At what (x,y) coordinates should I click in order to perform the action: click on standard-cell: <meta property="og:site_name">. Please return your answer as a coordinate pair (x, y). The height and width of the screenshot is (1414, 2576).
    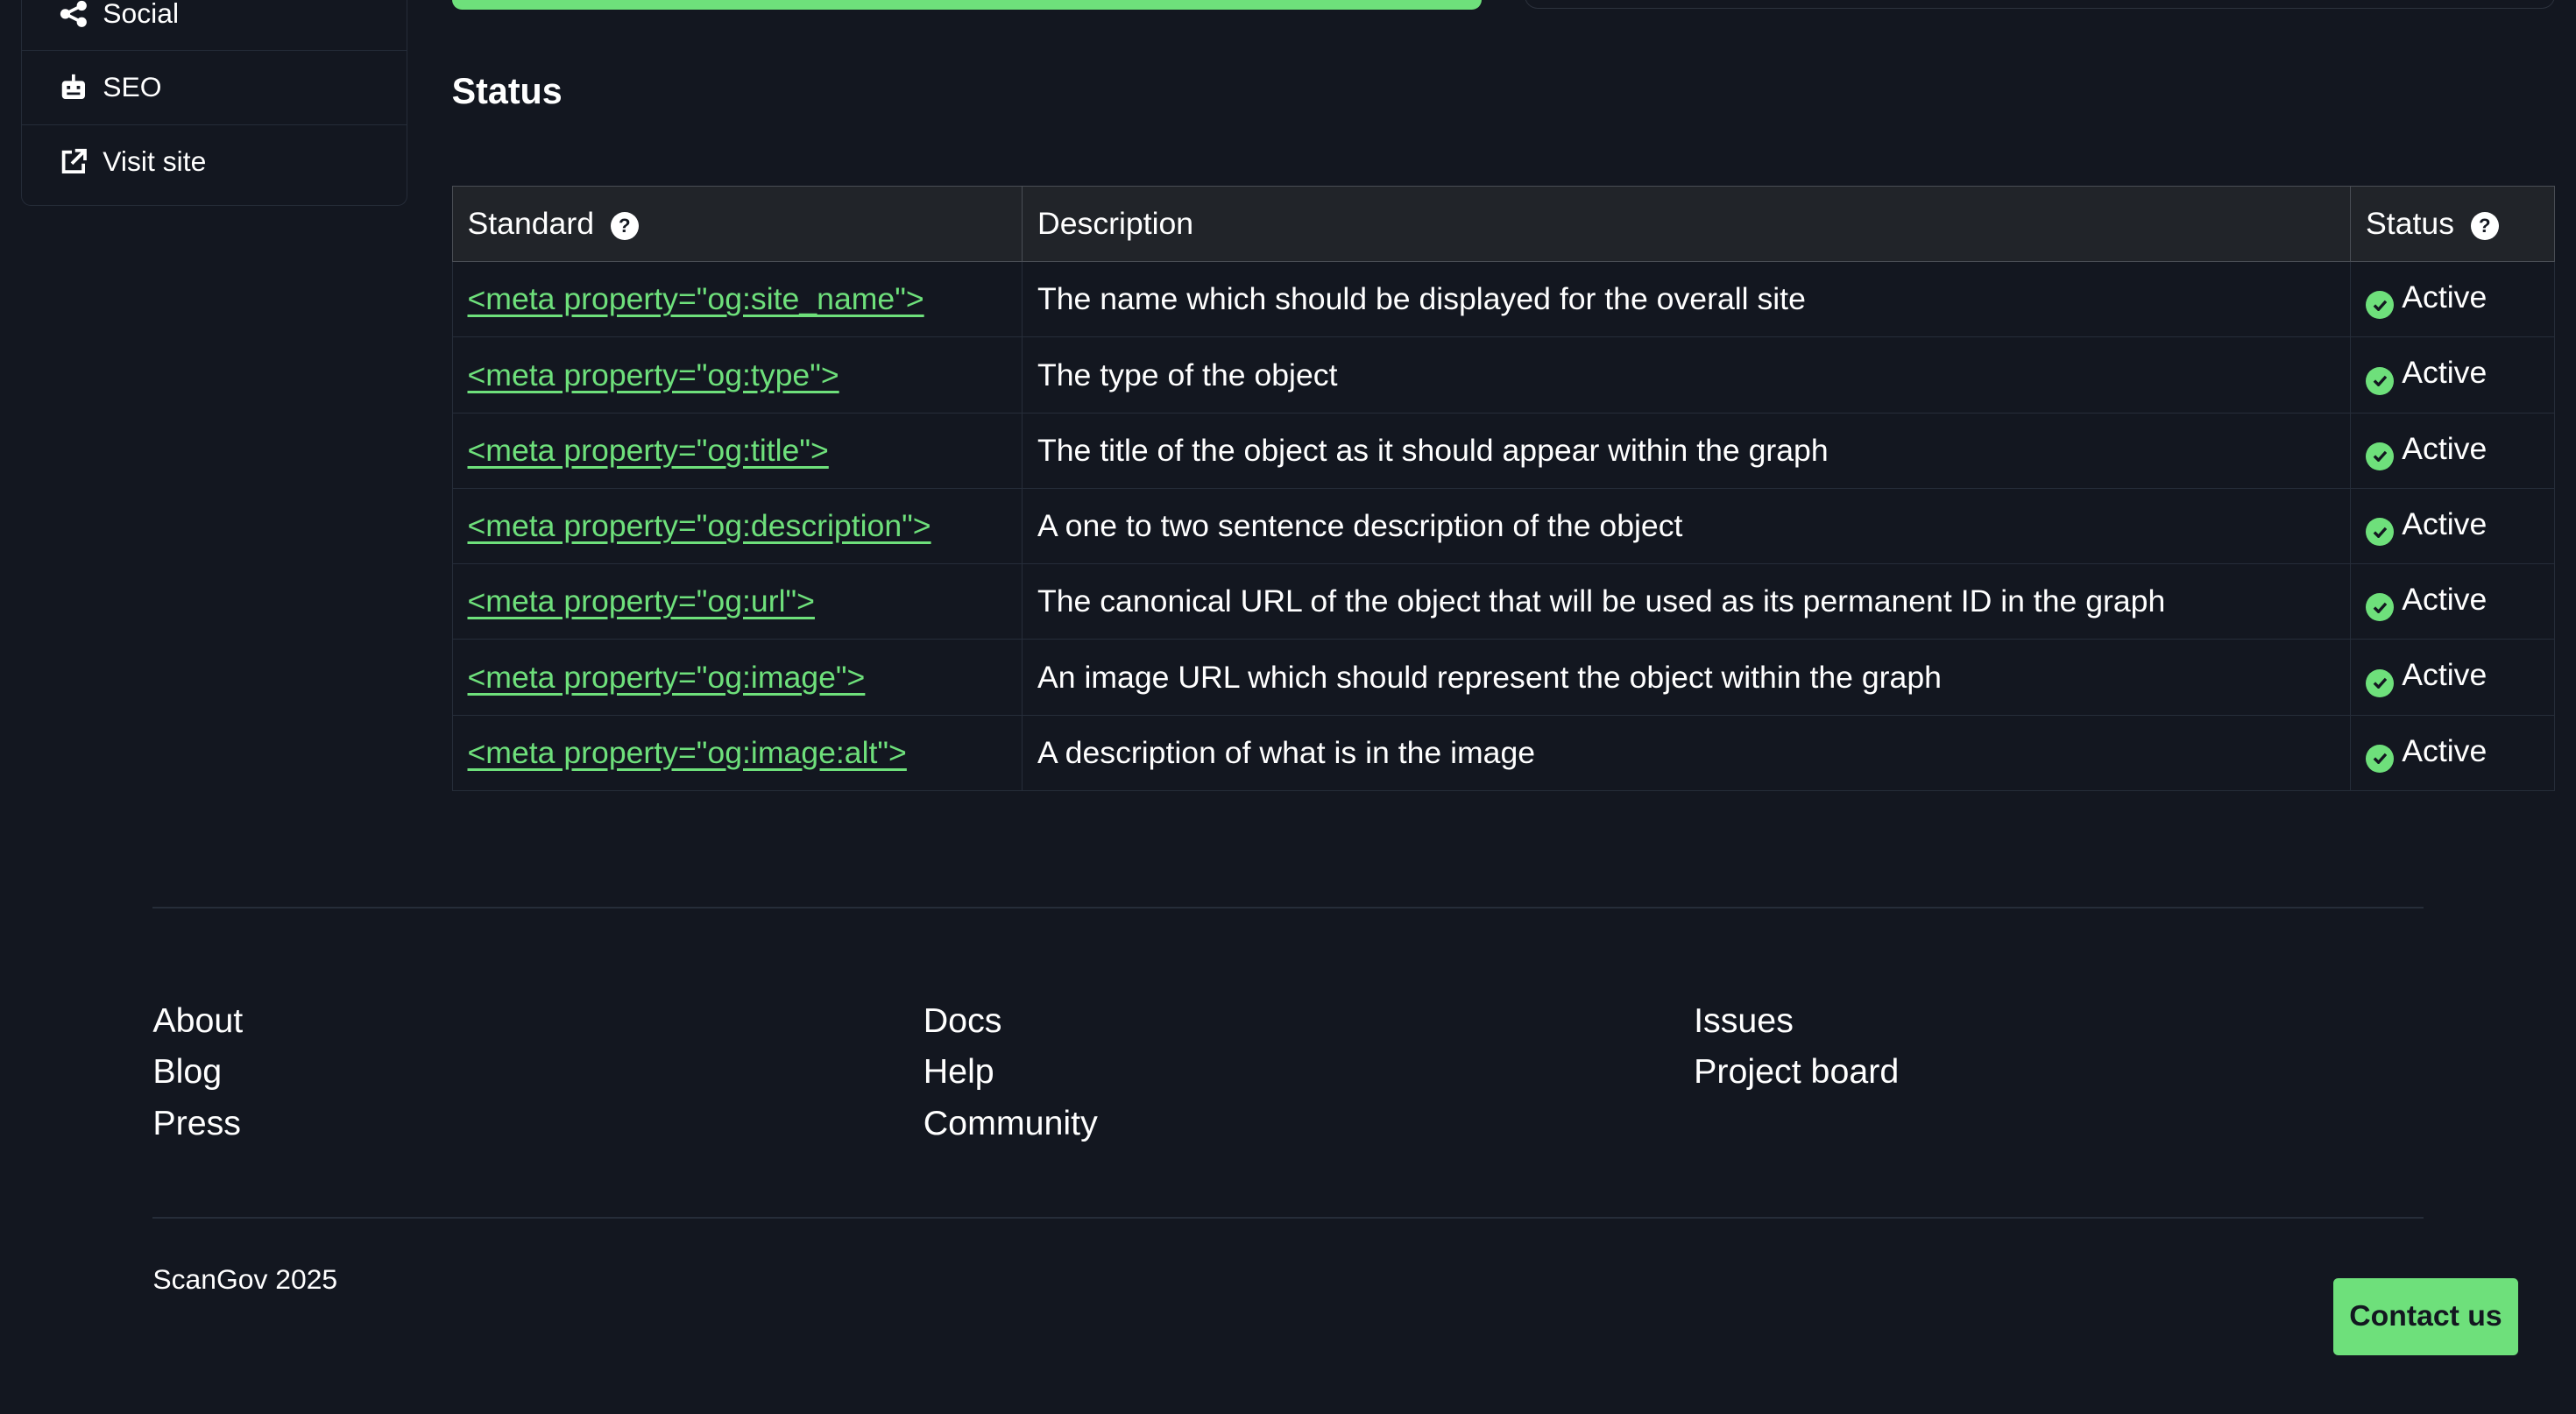
    Looking at the image, I should click on (737, 299).